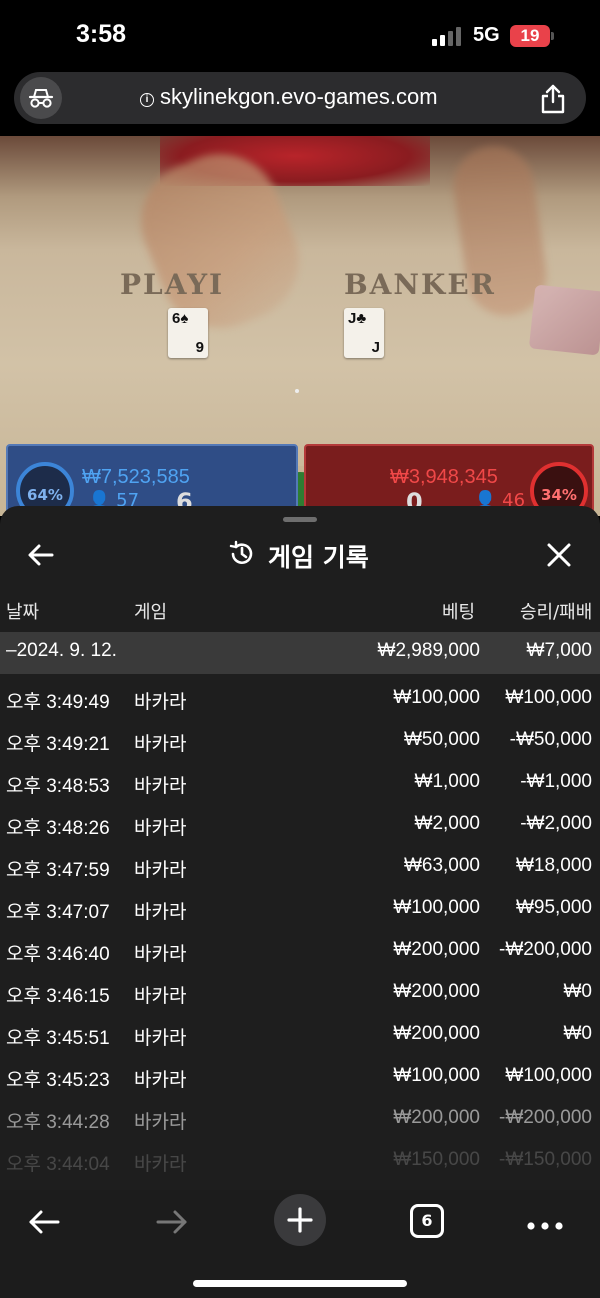  What do you see at coordinates (545, 1223) in the screenshot?
I see `more-menu-icon` at bounding box center [545, 1223].